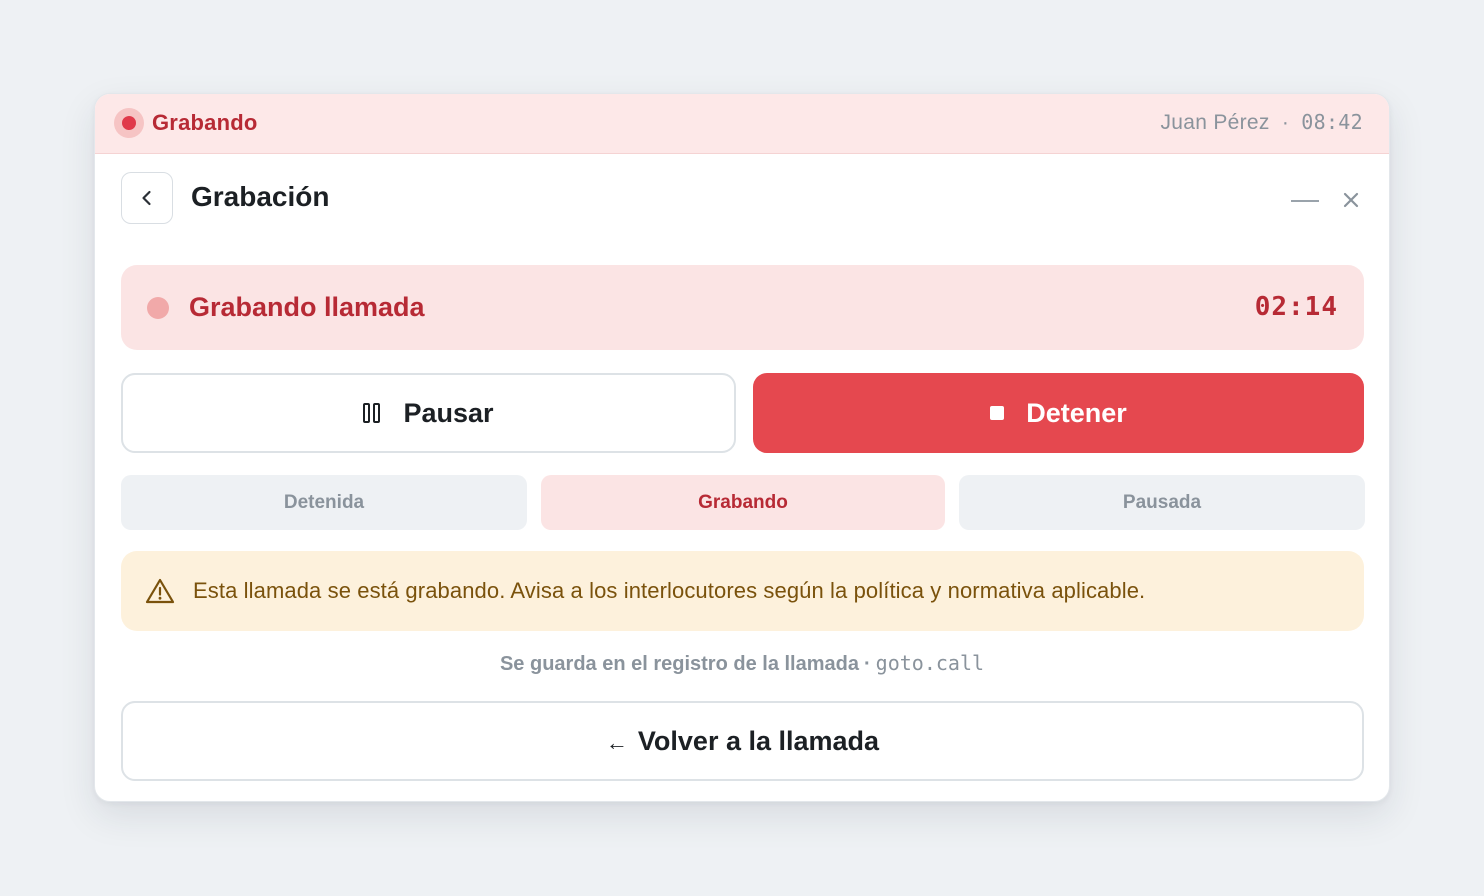  I want to click on recording-status-banner: Grabando llamada 02:14, so click(742, 307).